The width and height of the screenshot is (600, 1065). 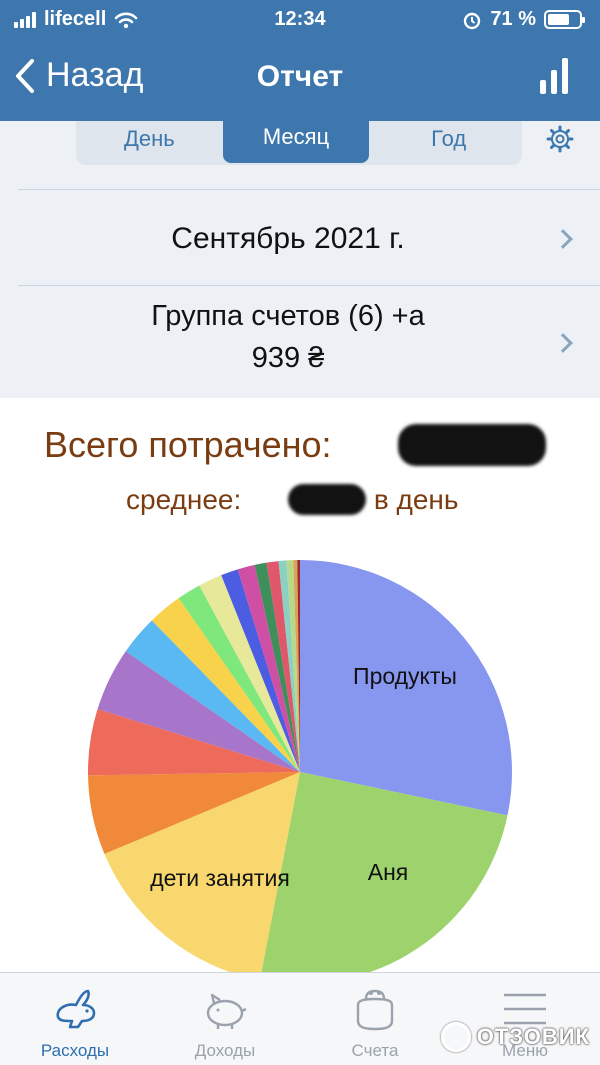 I want to click on period-row: Сентябрь 2021 г., so click(x=309, y=237).